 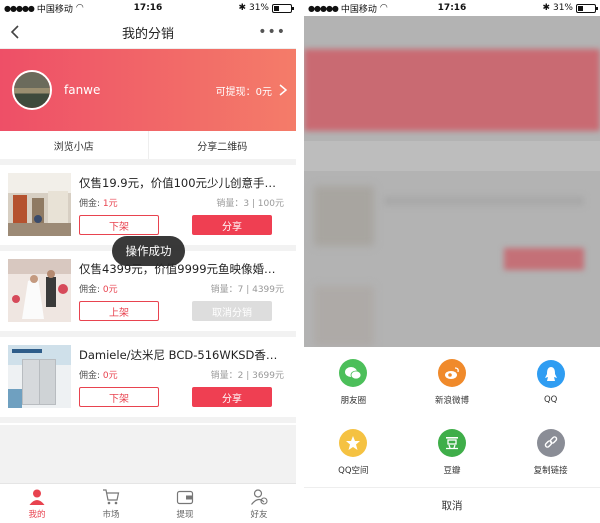 I want to click on tab-withdraw: 提现, so click(x=185, y=503).